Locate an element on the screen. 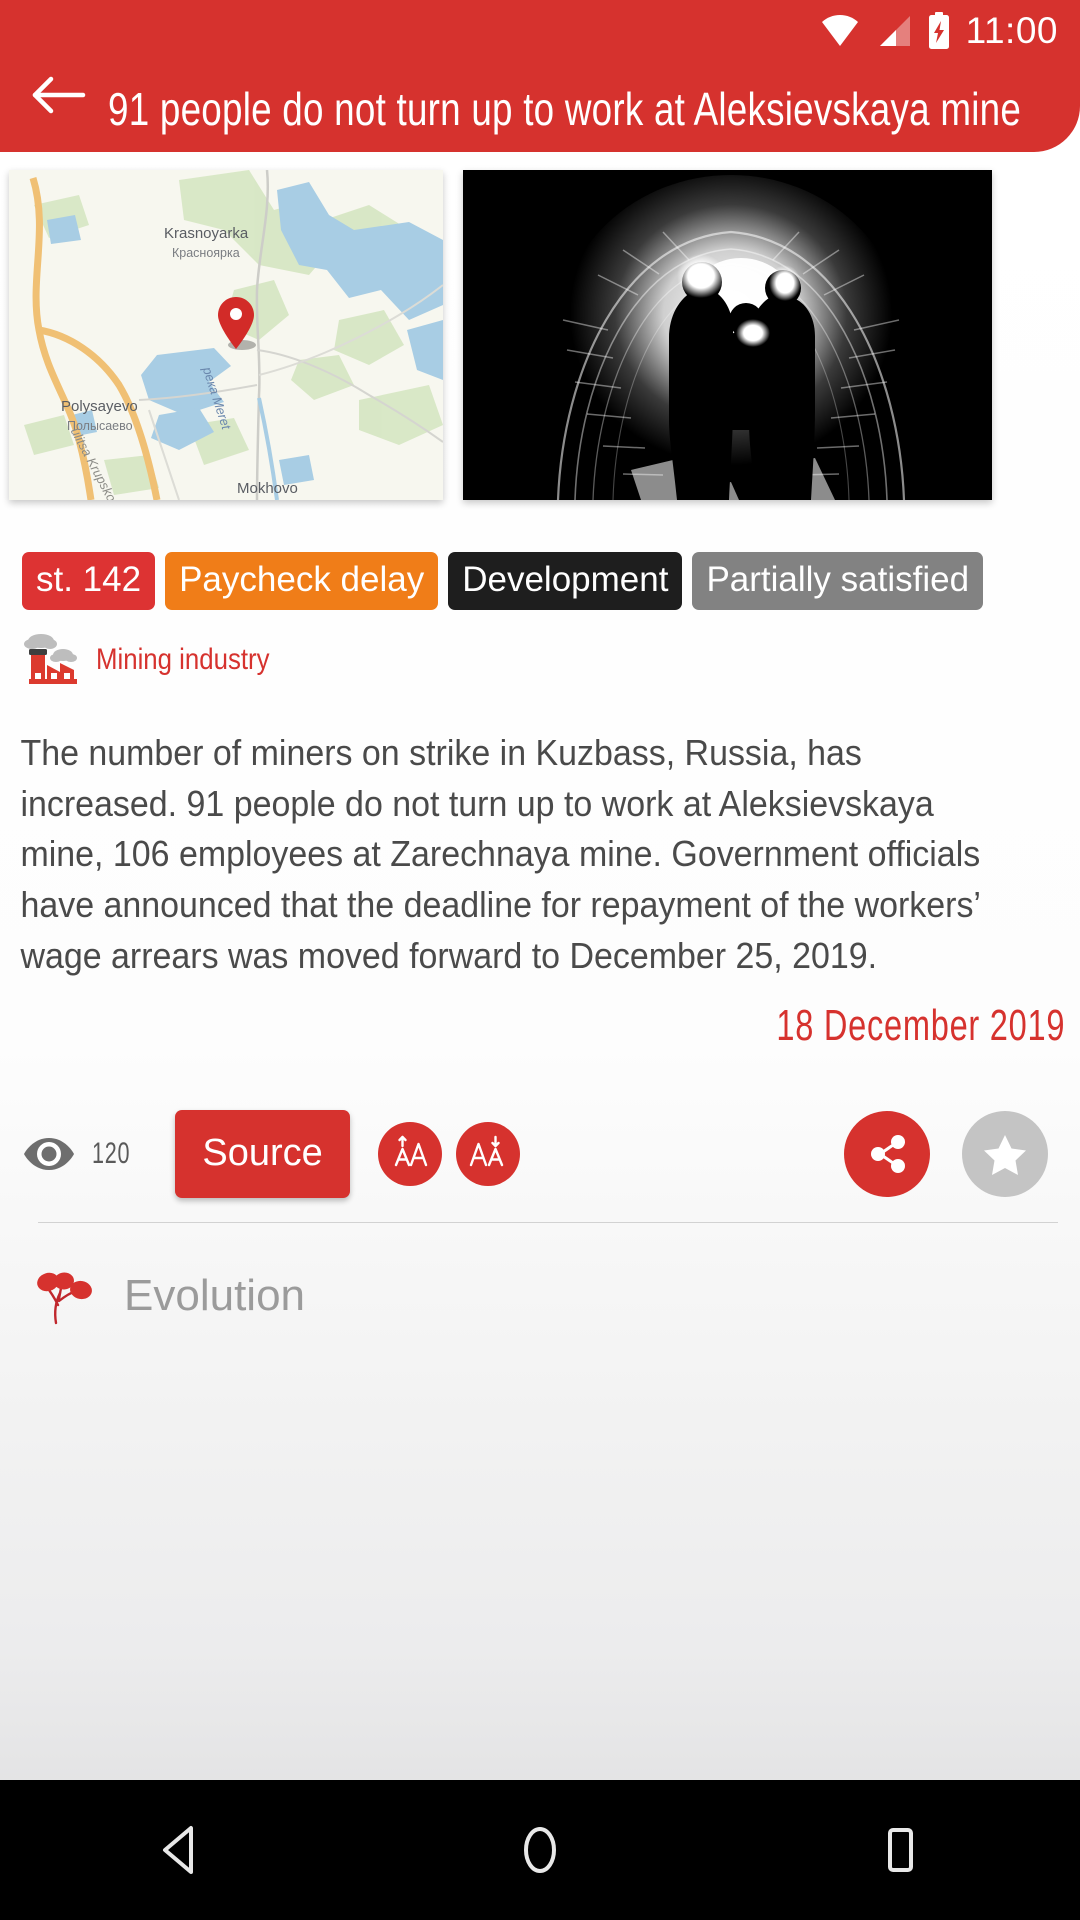 This screenshot has width=1080, height=1920. map-label-polysayevo: Polysayevo is located at coordinates (99, 406).